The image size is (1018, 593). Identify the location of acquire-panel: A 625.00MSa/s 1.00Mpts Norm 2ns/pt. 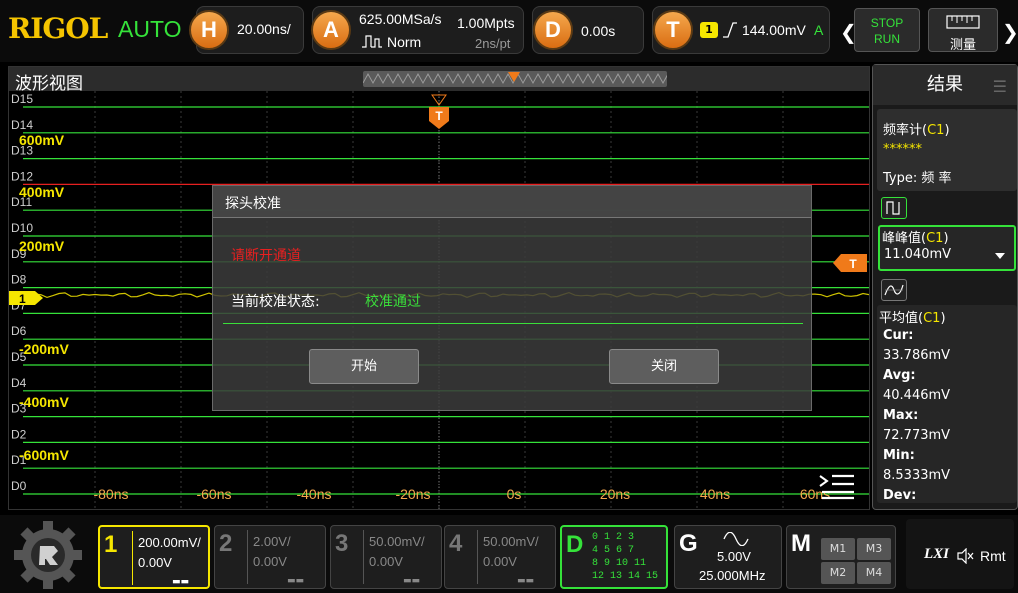
(417, 30).